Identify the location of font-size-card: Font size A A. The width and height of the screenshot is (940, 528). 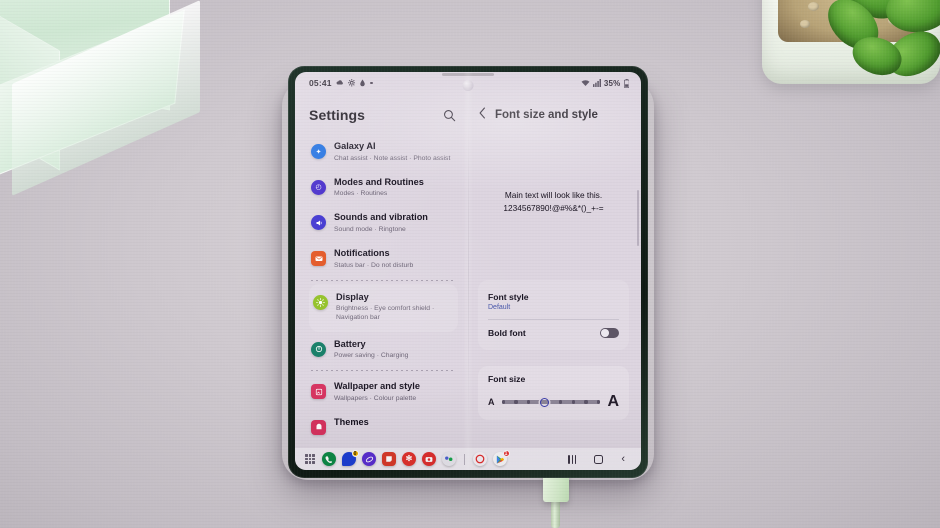
(553, 393).